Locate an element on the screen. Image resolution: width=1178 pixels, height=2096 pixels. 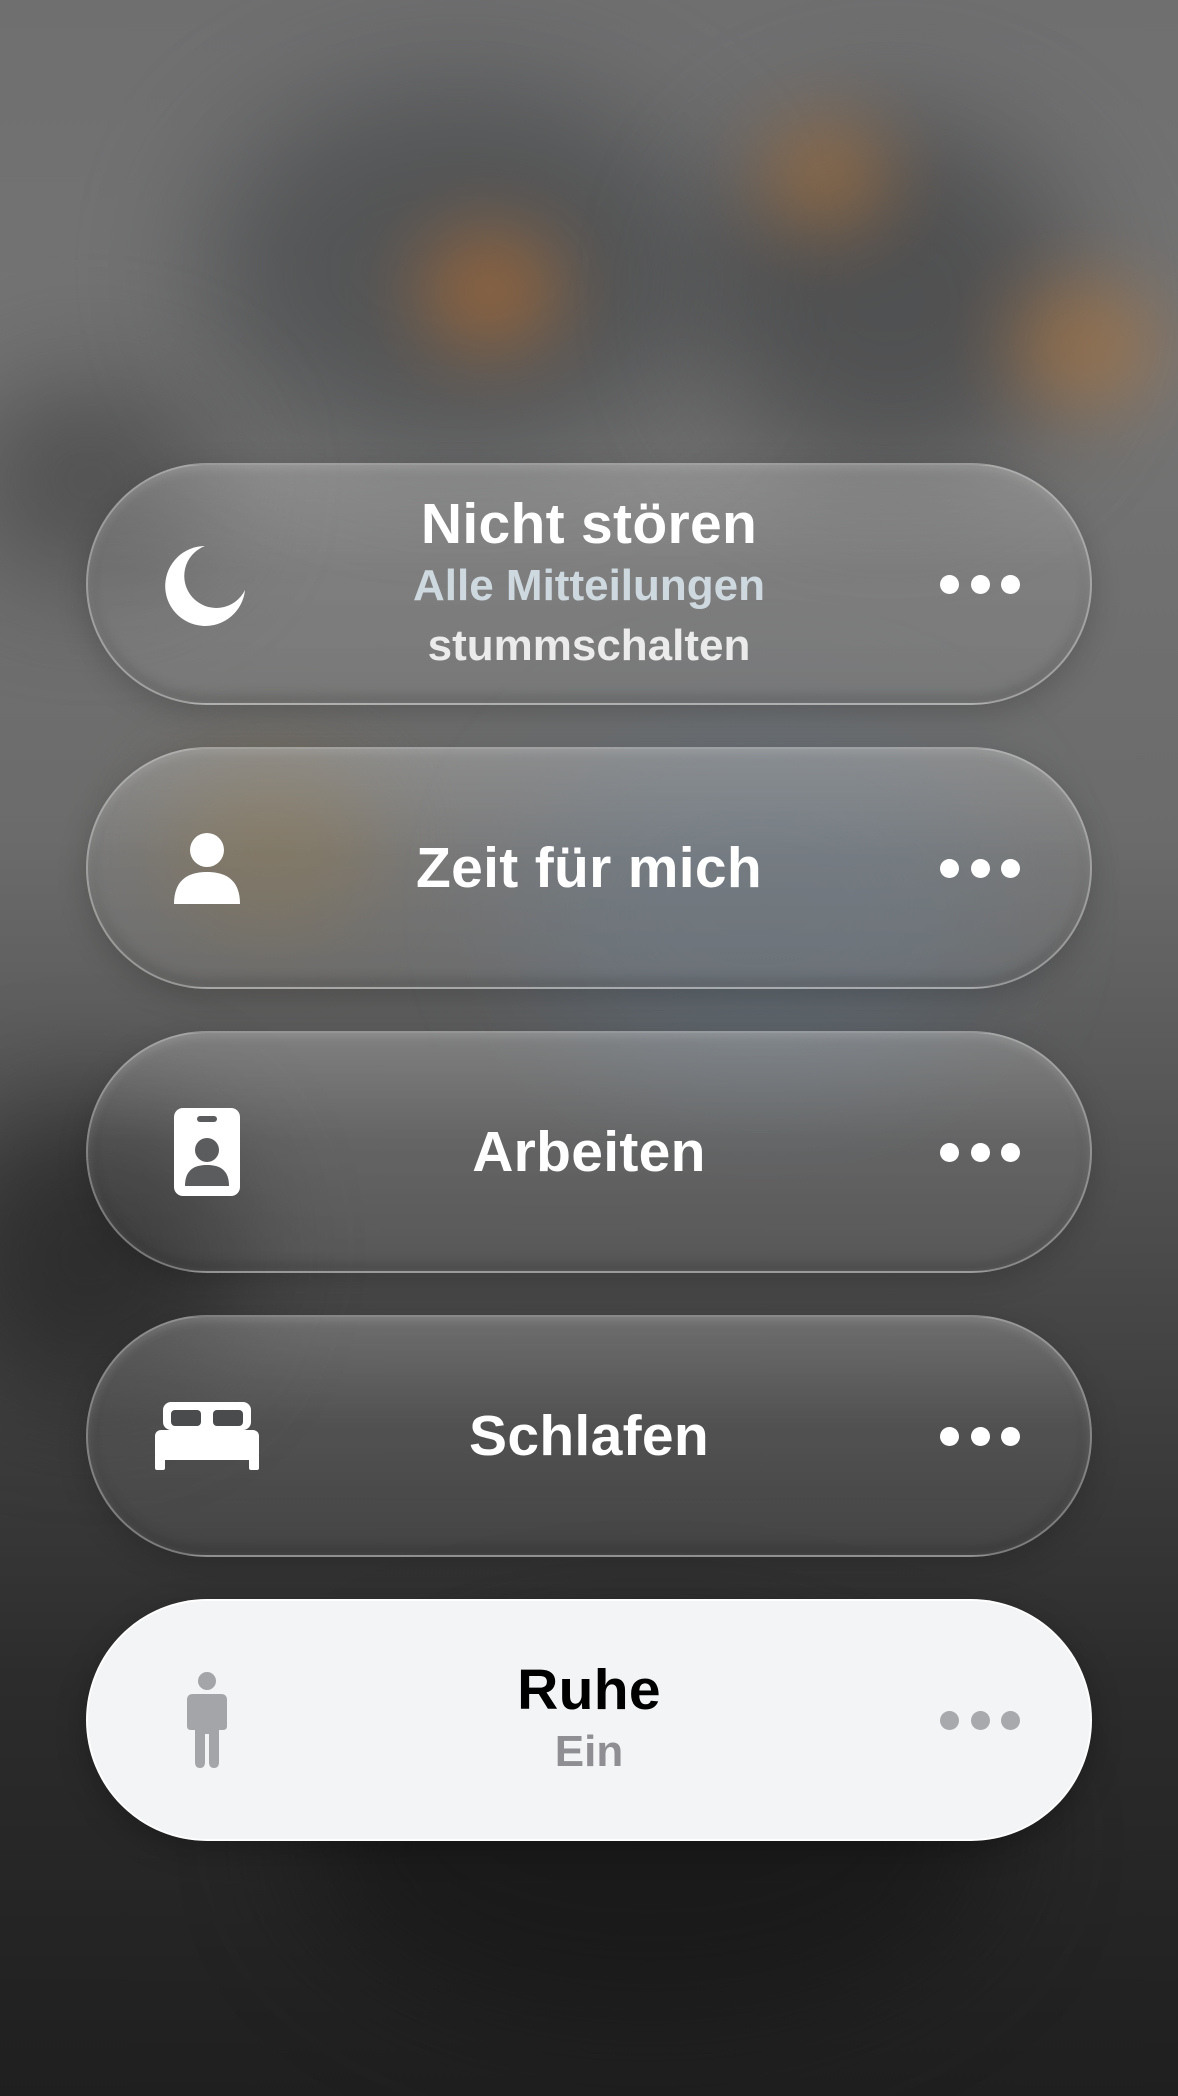
focus-sleep: Schlafen is located at coordinates (589, 1436).